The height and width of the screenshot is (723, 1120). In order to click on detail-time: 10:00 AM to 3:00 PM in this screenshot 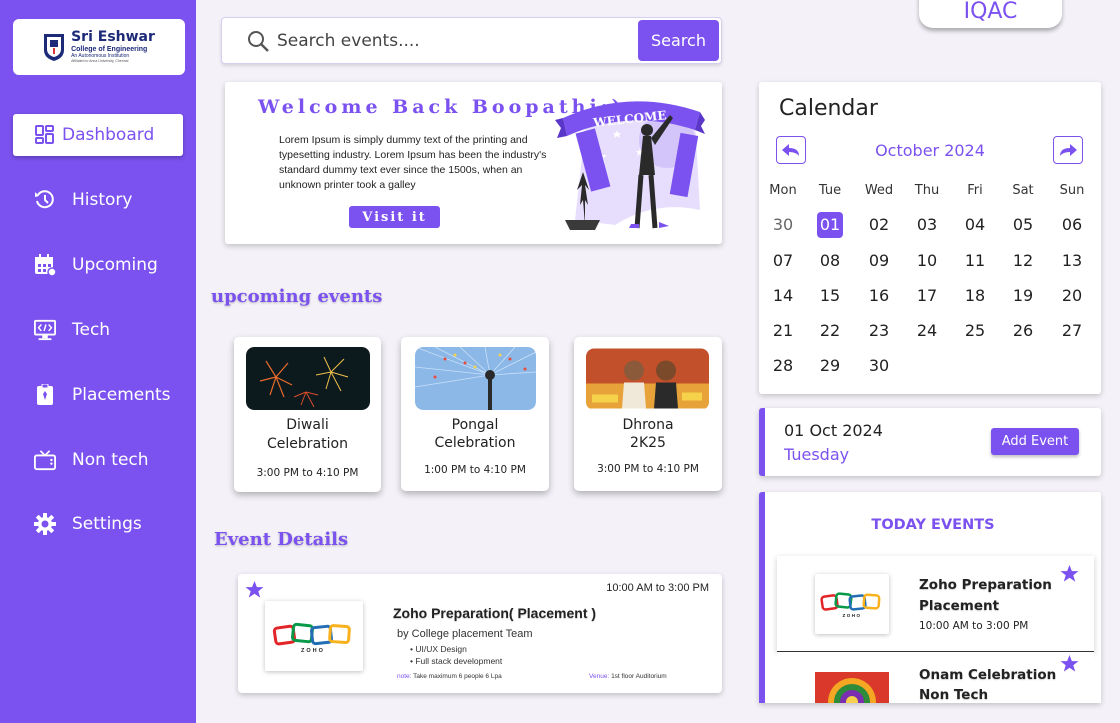, I will do `click(657, 588)`.